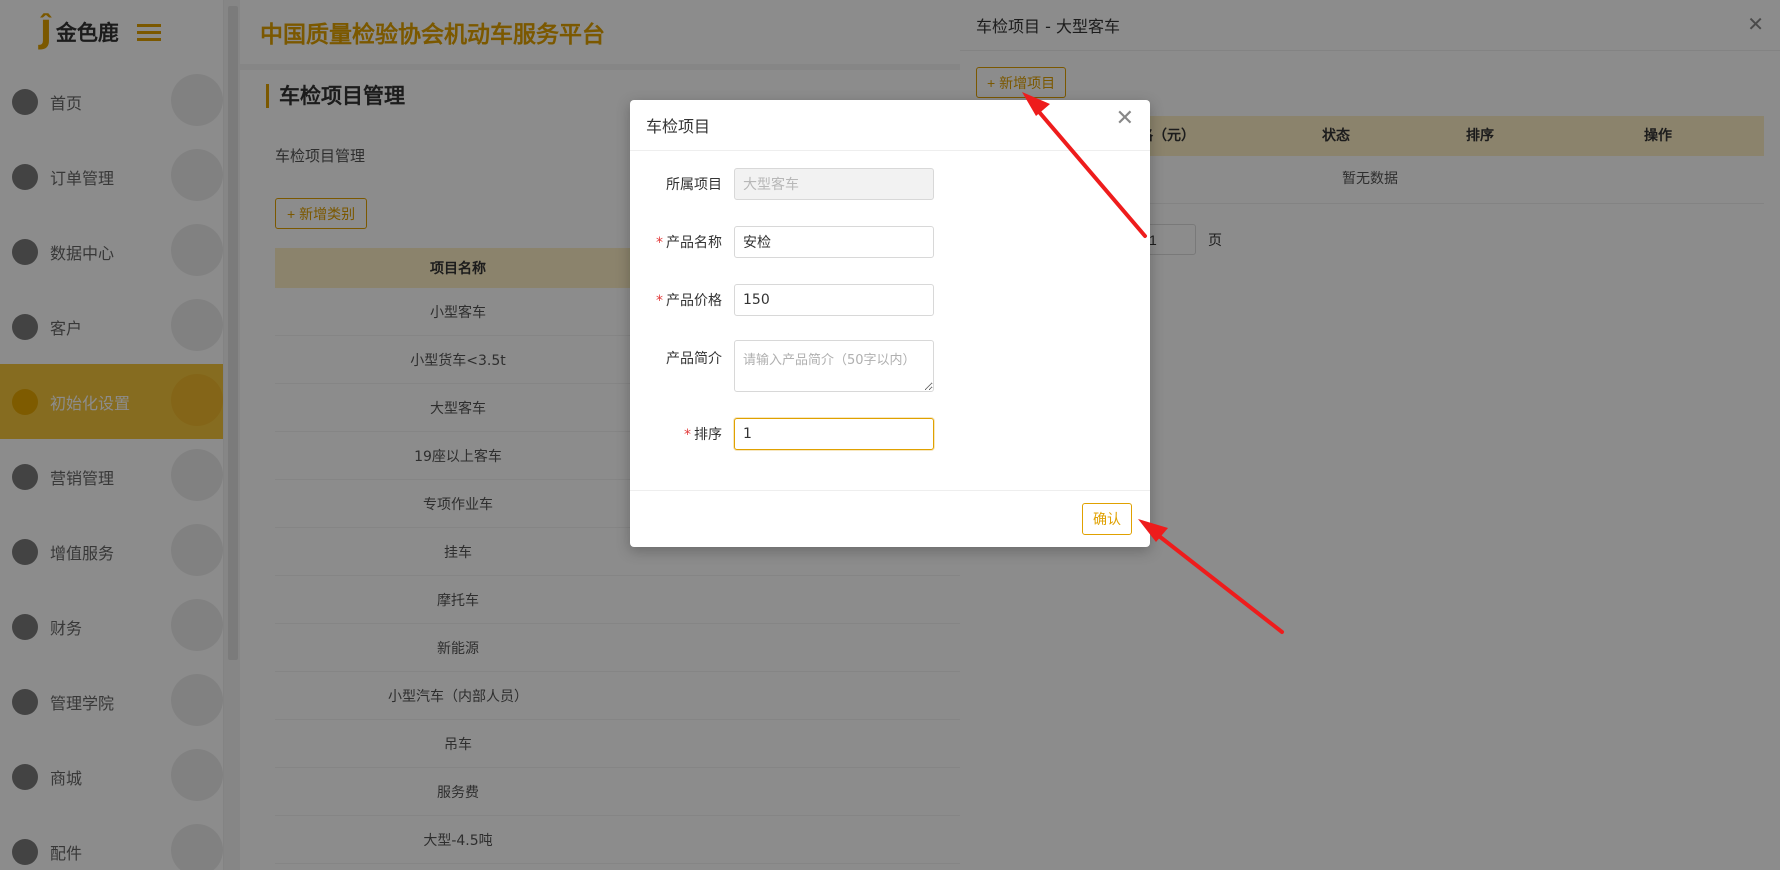 The image size is (1780, 870). I want to click on sort-label: * 排序, so click(703, 435).